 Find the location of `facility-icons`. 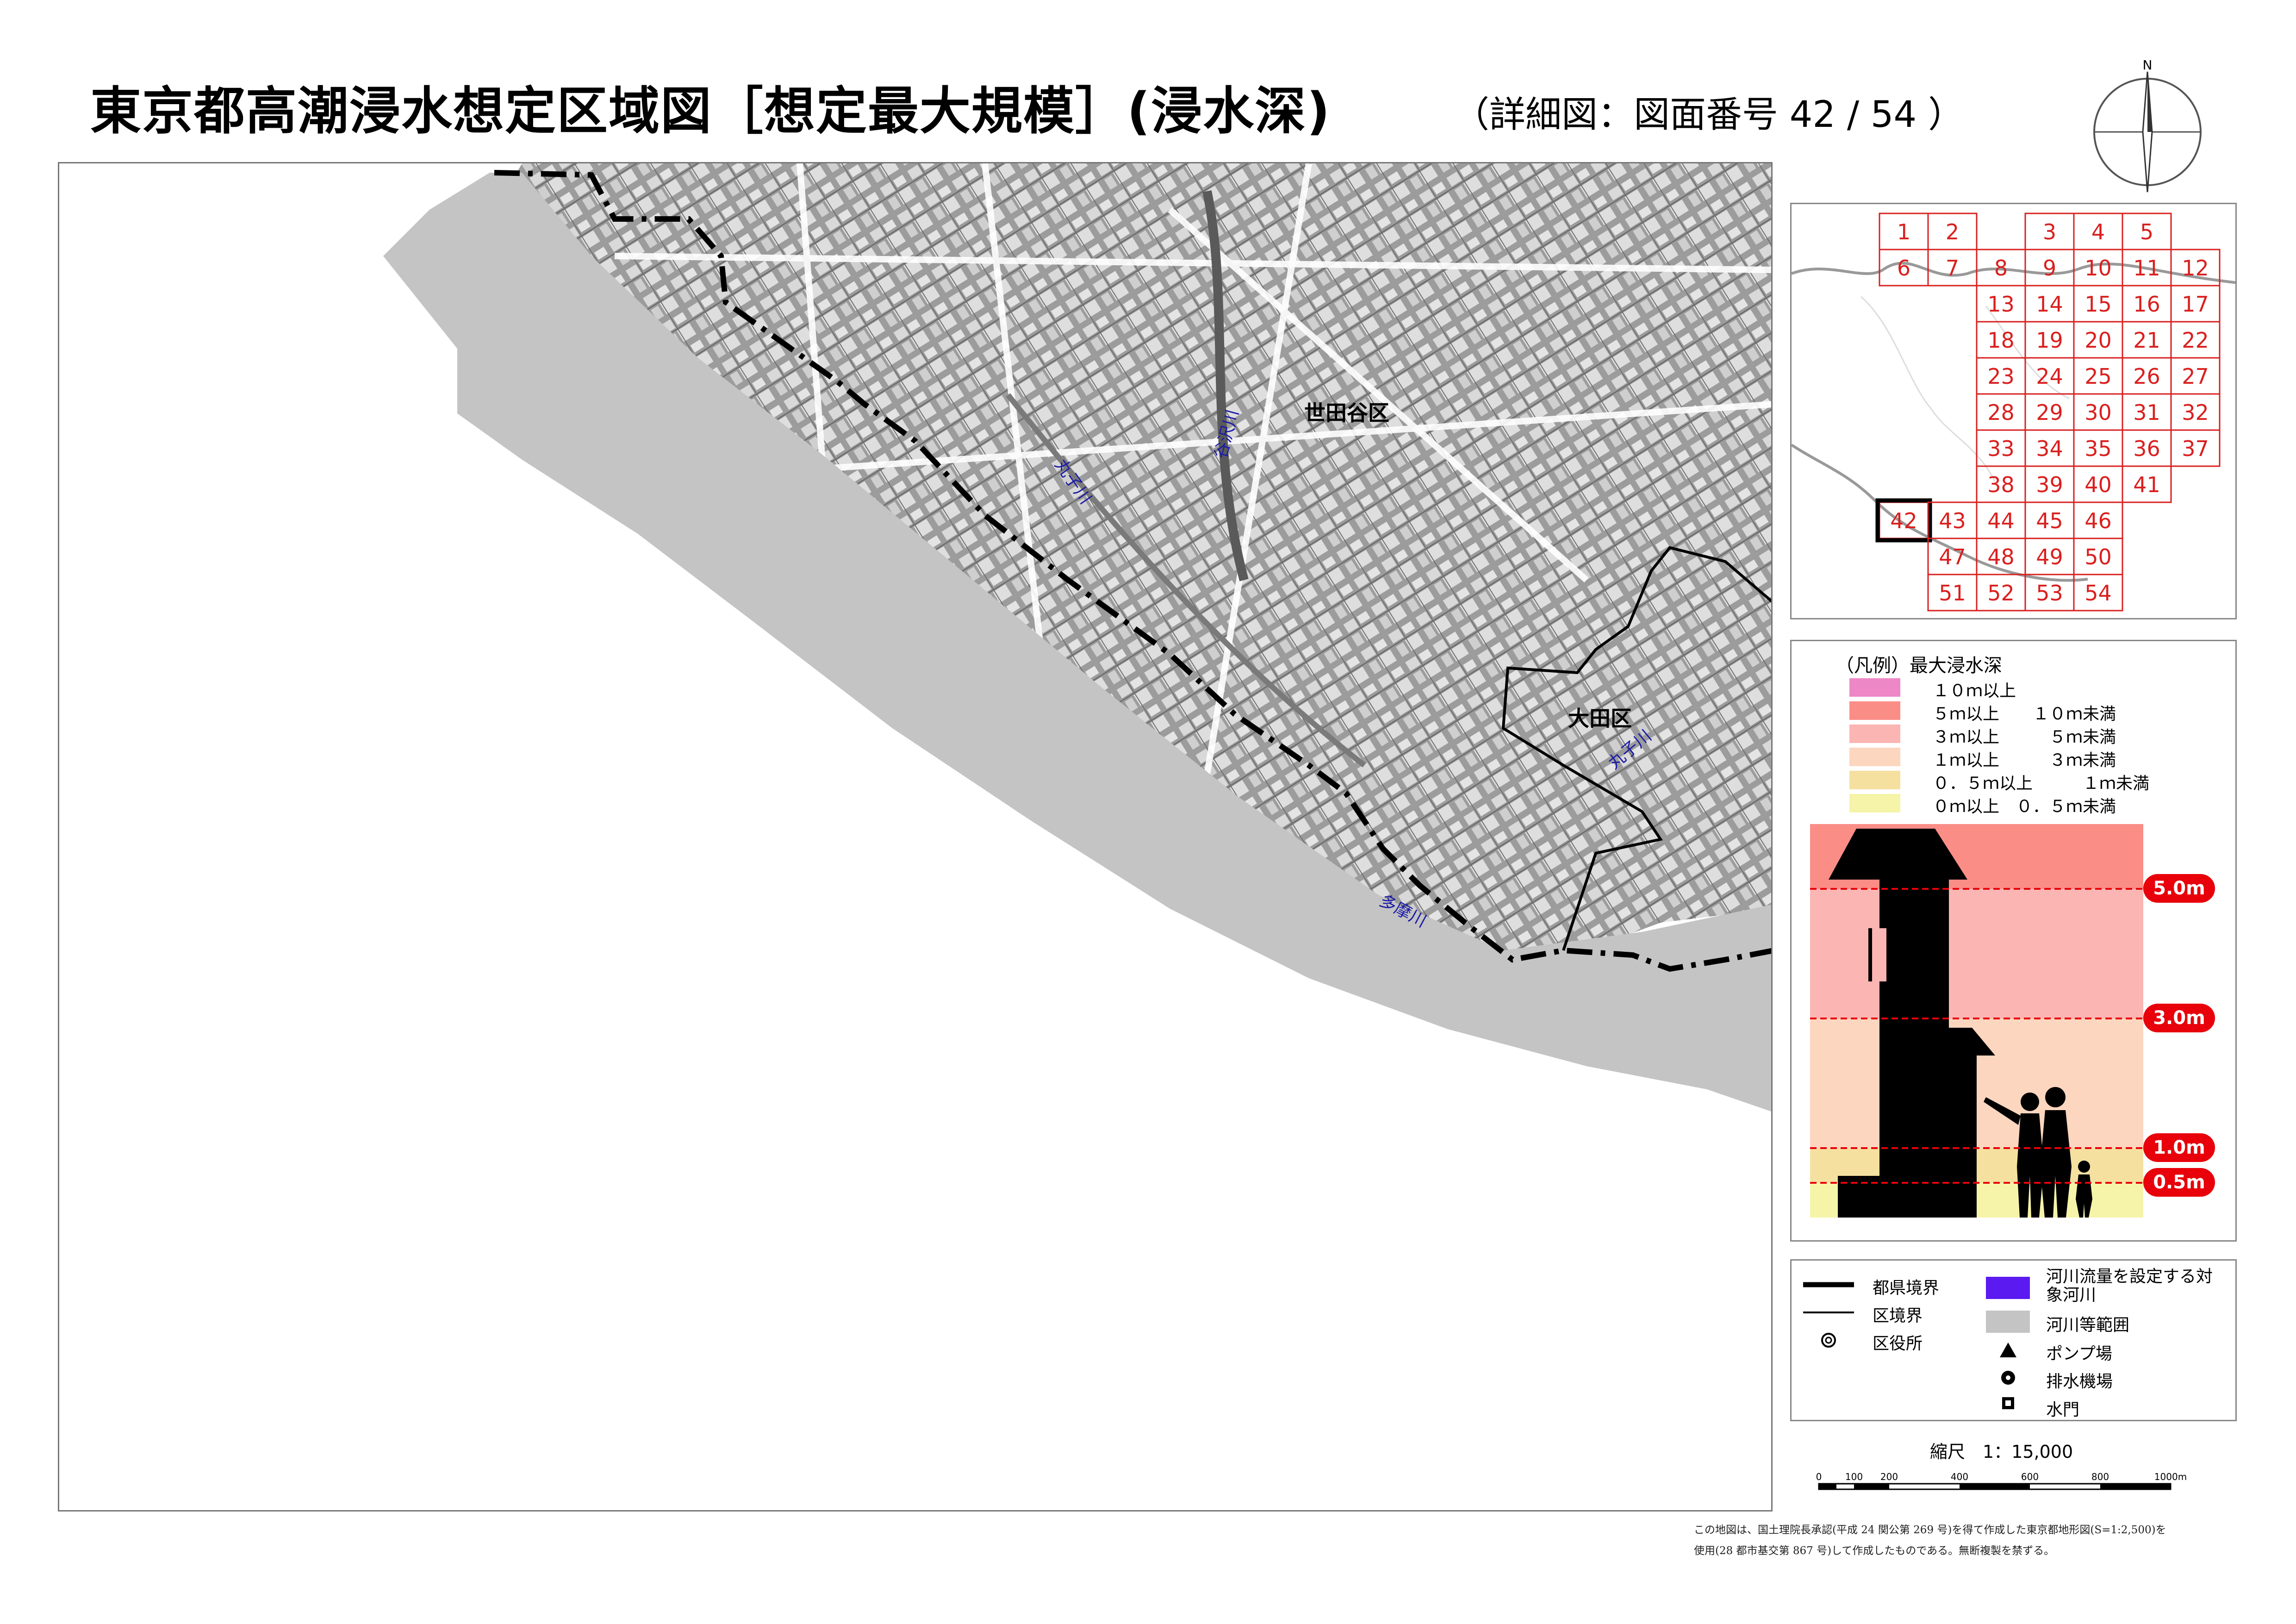

facility-icons is located at coordinates (2008, 1376).